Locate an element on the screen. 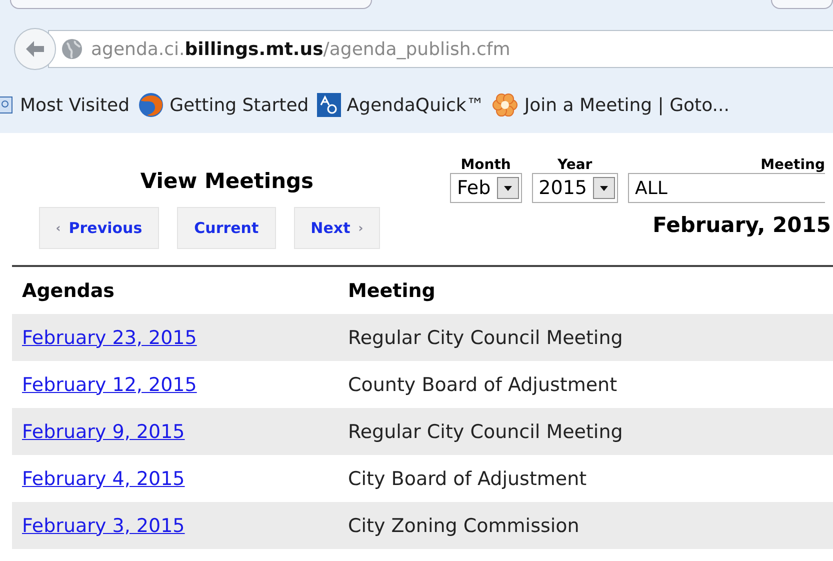 Image resolution: width=833 pixels, height=561 pixels. period-heading: February, 2015 is located at coordinates (742, 225).